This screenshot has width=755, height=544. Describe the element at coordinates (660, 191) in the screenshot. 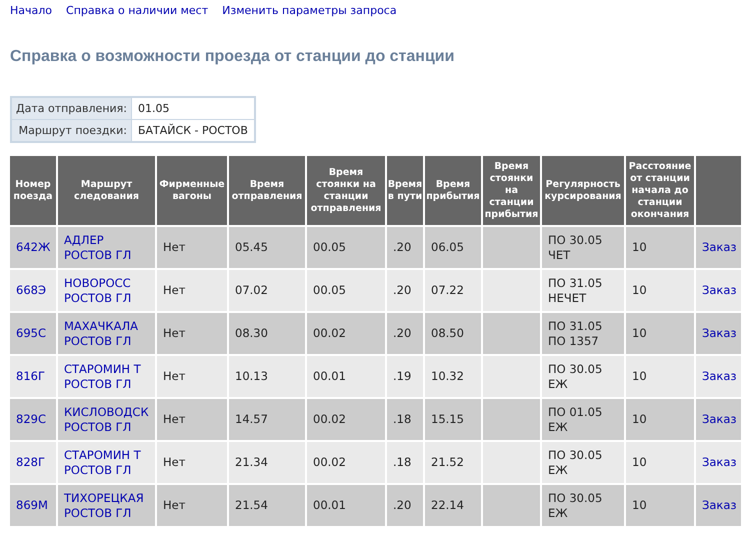

I see `column-header: Расстояние от станции начала до станции окончания` at that location.